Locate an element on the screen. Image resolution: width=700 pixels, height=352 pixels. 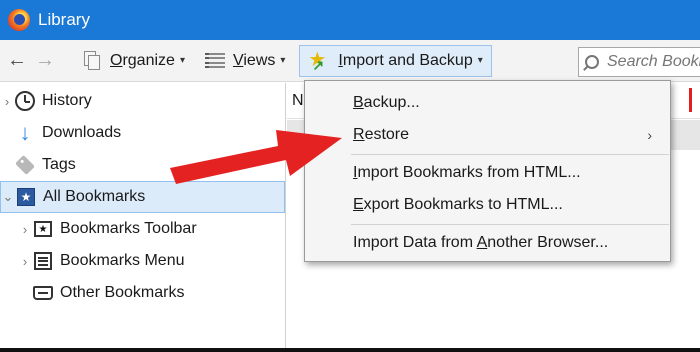
organize-icon is located at coordinates (92, 60).